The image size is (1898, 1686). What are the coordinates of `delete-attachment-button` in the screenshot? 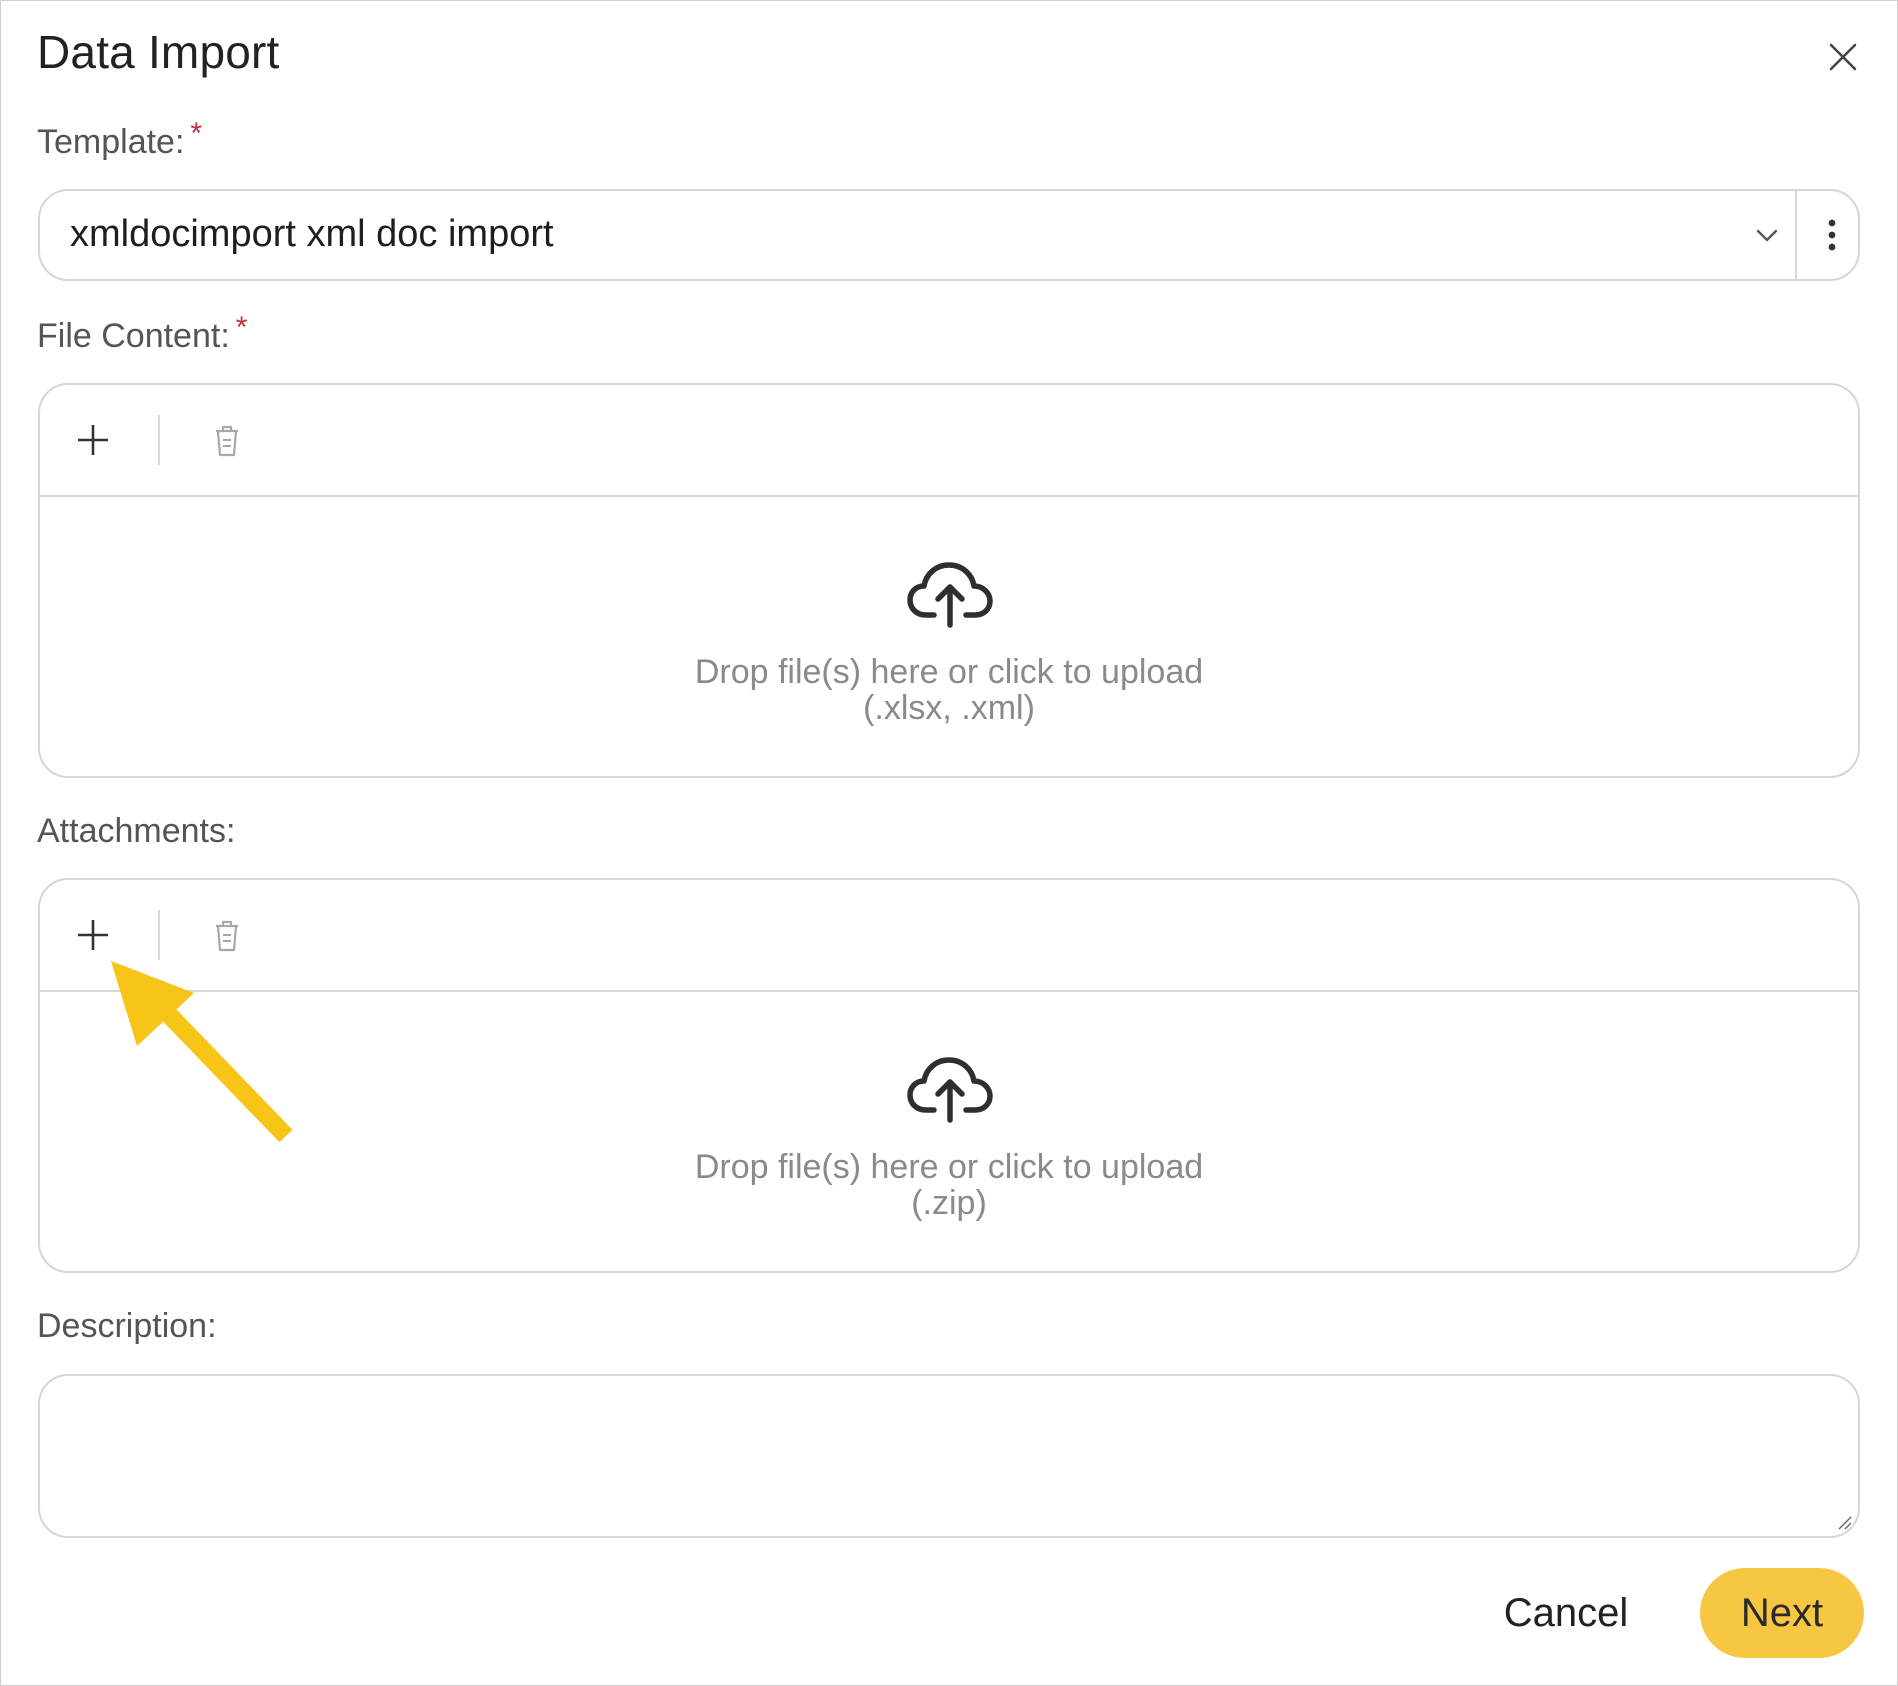 It's located at (227, 935).